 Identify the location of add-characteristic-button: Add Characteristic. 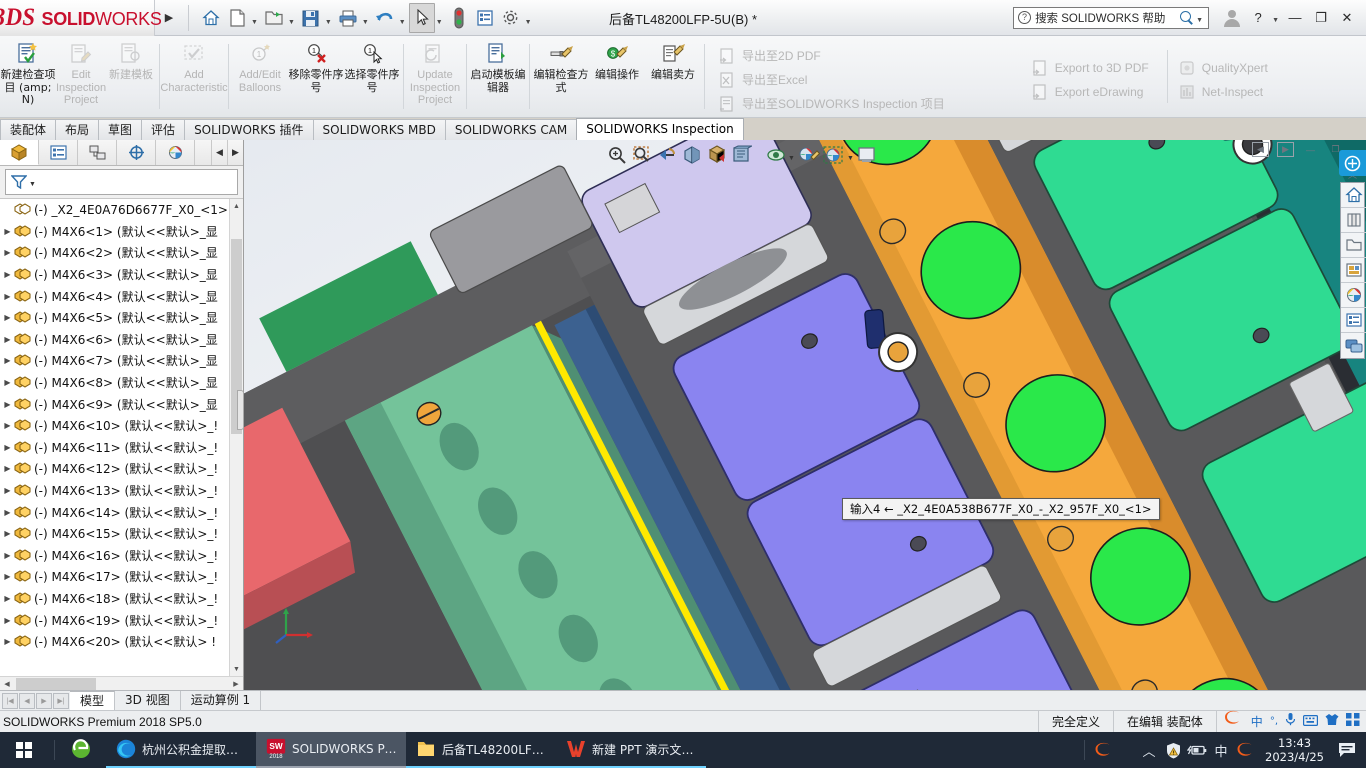
(194, 76).